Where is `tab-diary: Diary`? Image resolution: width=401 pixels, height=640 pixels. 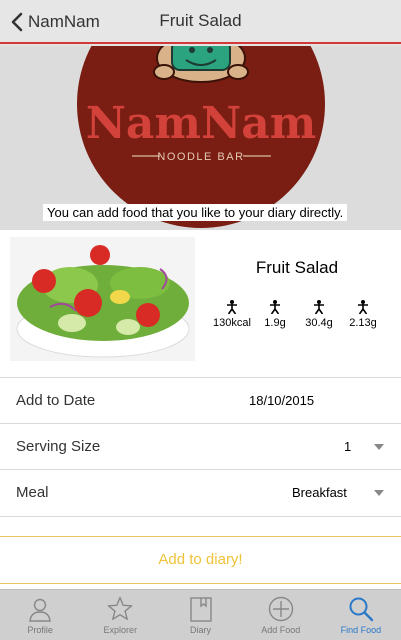
tab-diary: Diary is located at coordinates (200, 615).